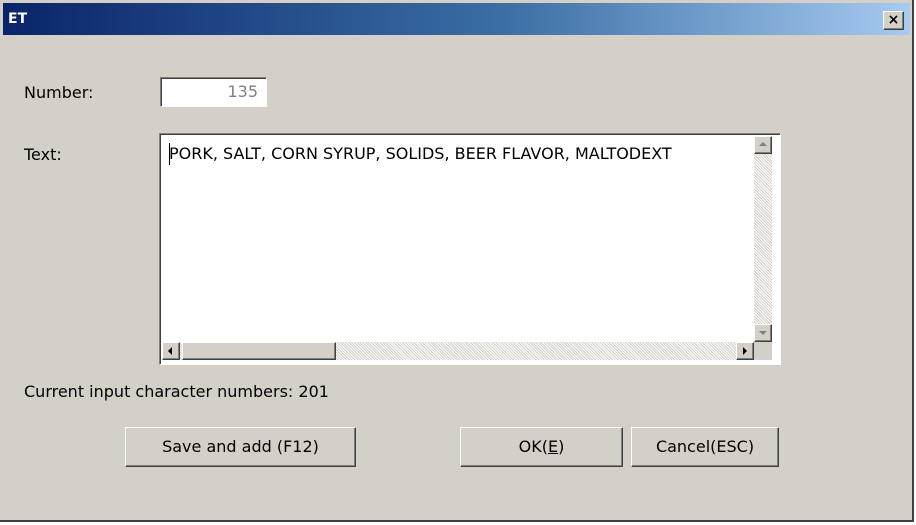  I want to click on arrow-up-icon, so click(763, 144).